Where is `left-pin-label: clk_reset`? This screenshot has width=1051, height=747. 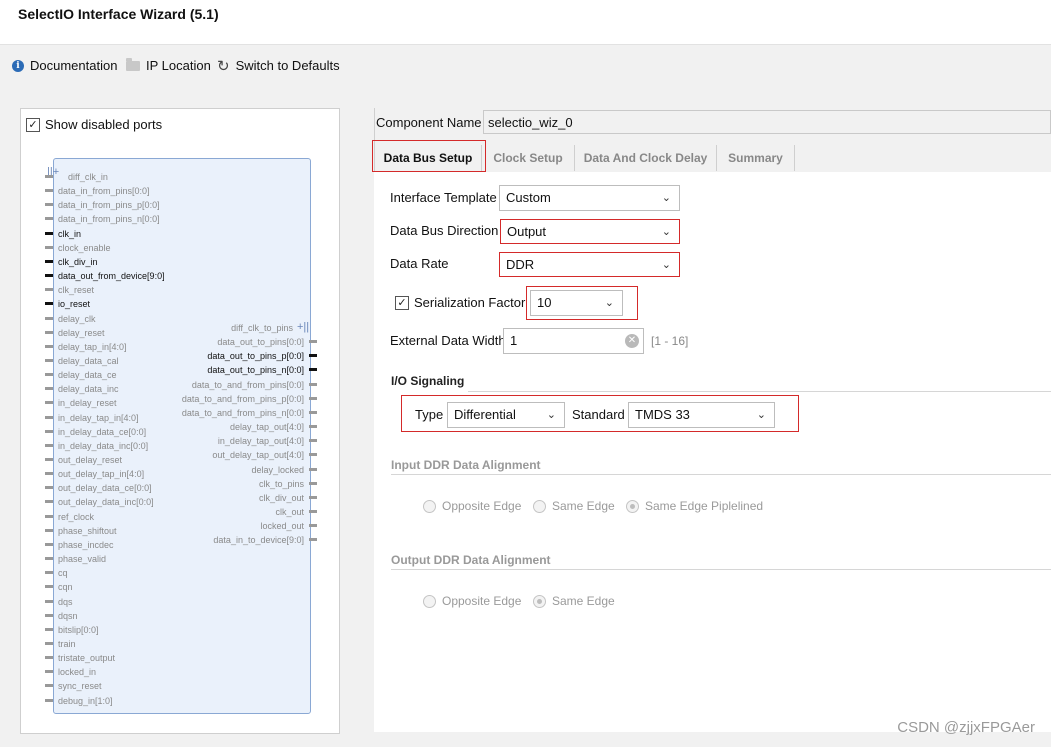 left-pin-label: clk_reset is located at coordinates (76, 290).